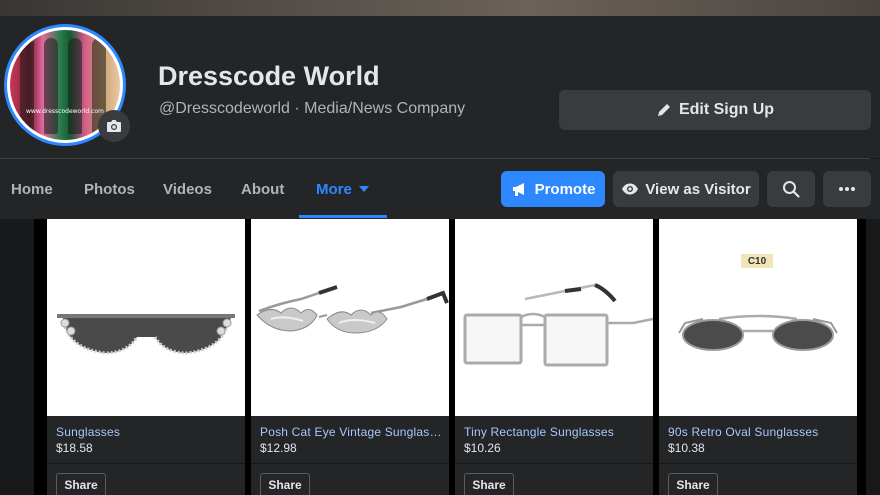 This screenshot has width=880, height=495. I want to click on edit-sign-up-button: Edit Sign Up, so click(715, 110).